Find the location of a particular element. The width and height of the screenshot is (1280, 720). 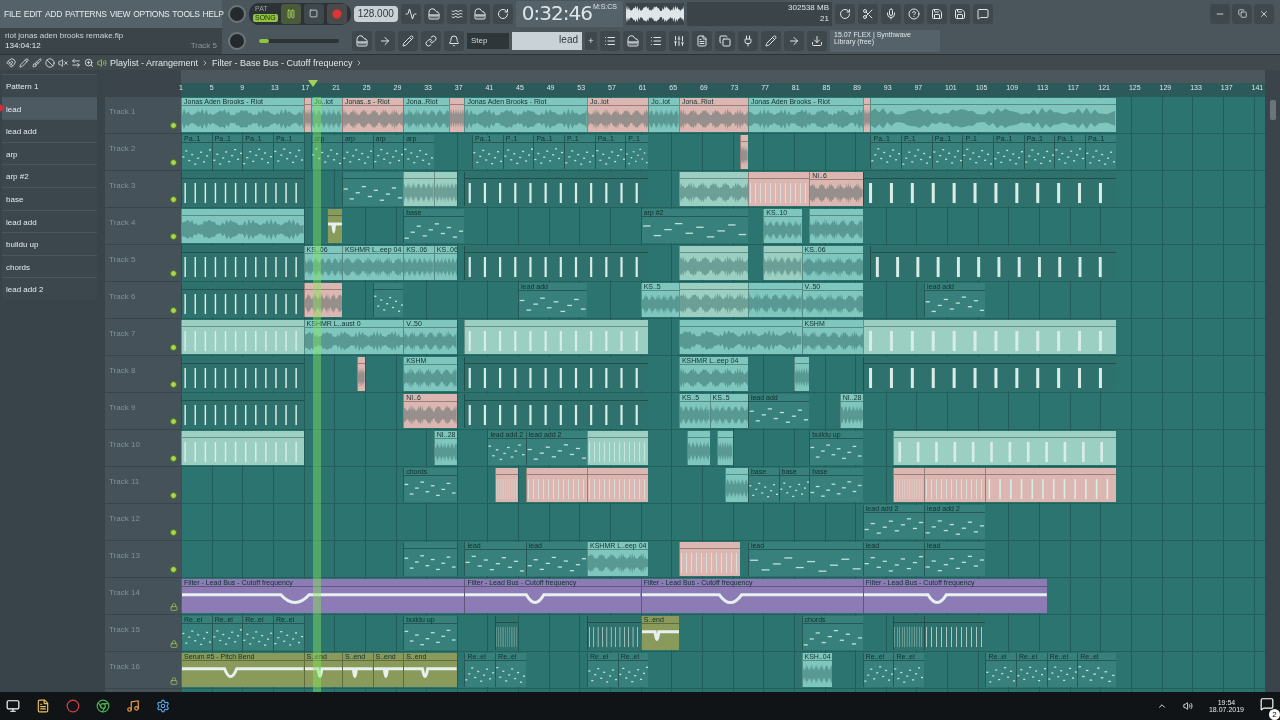

song-position: 134:04:12 is located at coordinates (23, 45).